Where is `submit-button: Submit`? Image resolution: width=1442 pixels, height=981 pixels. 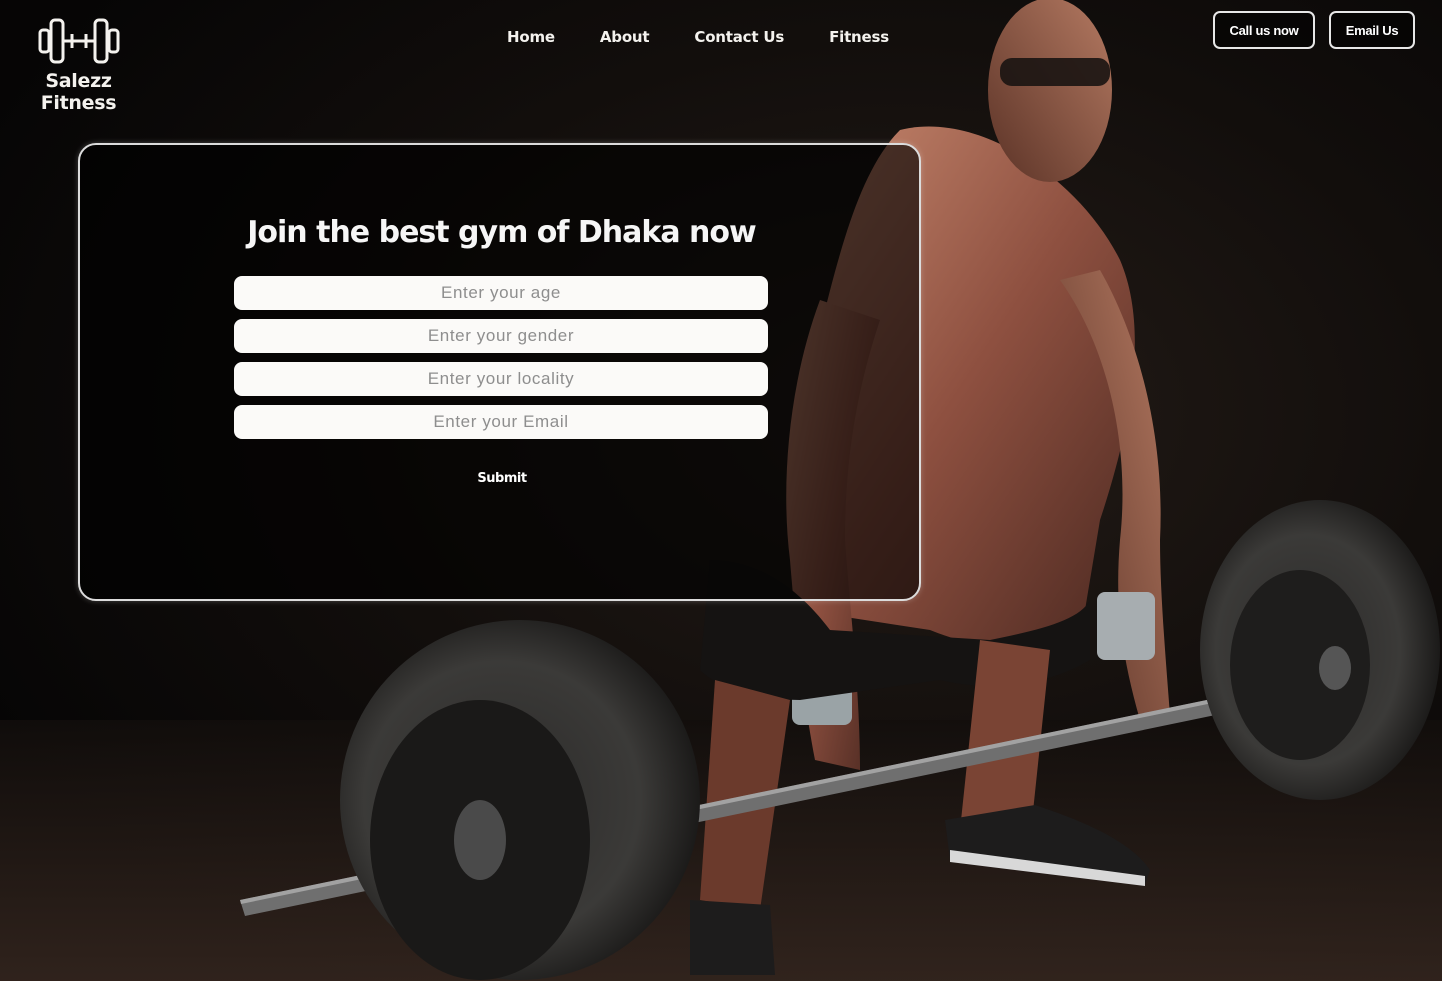
submit-button: Submit is located at coordinates (502, 478).